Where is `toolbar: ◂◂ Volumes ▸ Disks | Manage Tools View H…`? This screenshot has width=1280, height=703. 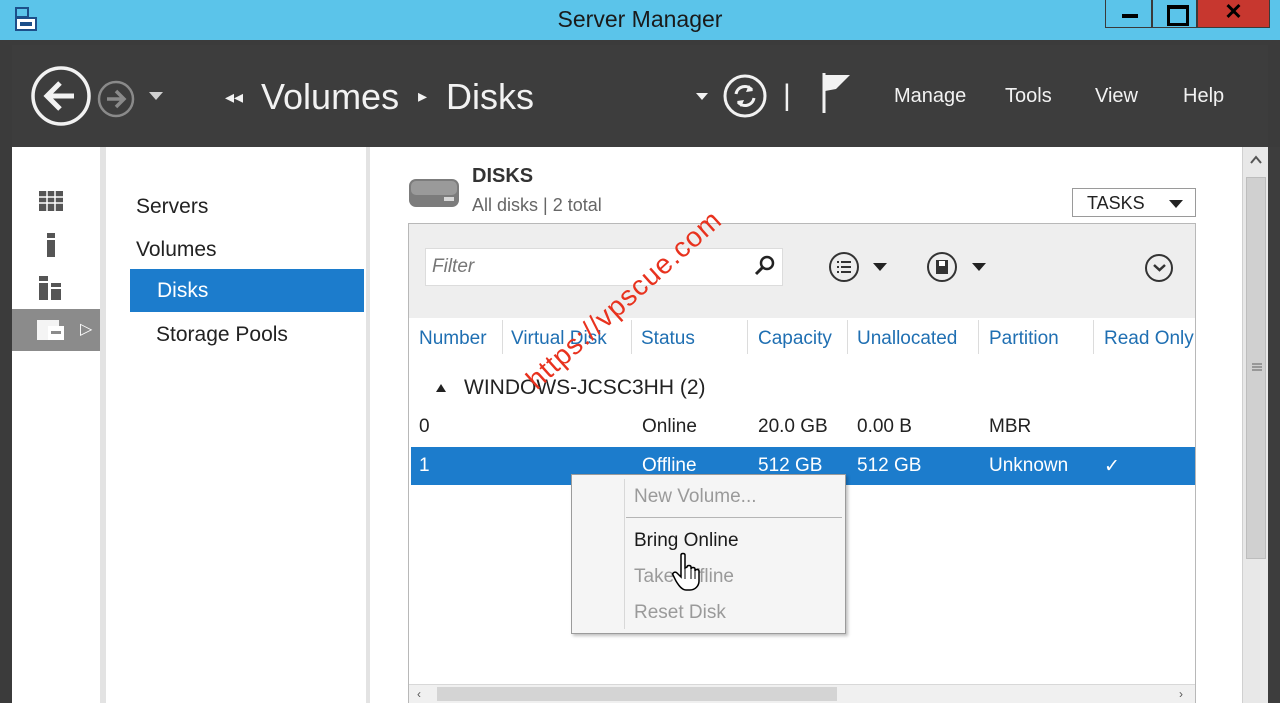 toolbar: ◂◂ Volumes ▸ Disks | Manage Tools View H… is located at coordinates (640, 96).